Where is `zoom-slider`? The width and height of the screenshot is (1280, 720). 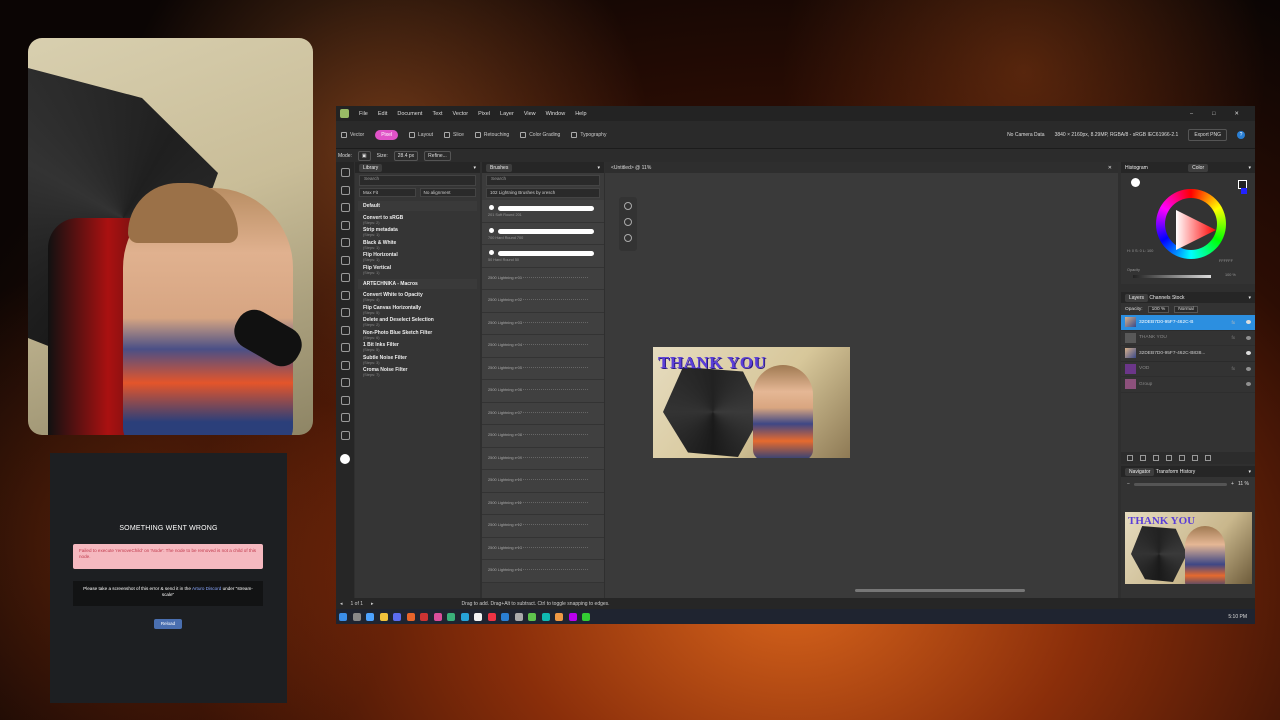 zoom-slider is located at coordinates (1180, 484).